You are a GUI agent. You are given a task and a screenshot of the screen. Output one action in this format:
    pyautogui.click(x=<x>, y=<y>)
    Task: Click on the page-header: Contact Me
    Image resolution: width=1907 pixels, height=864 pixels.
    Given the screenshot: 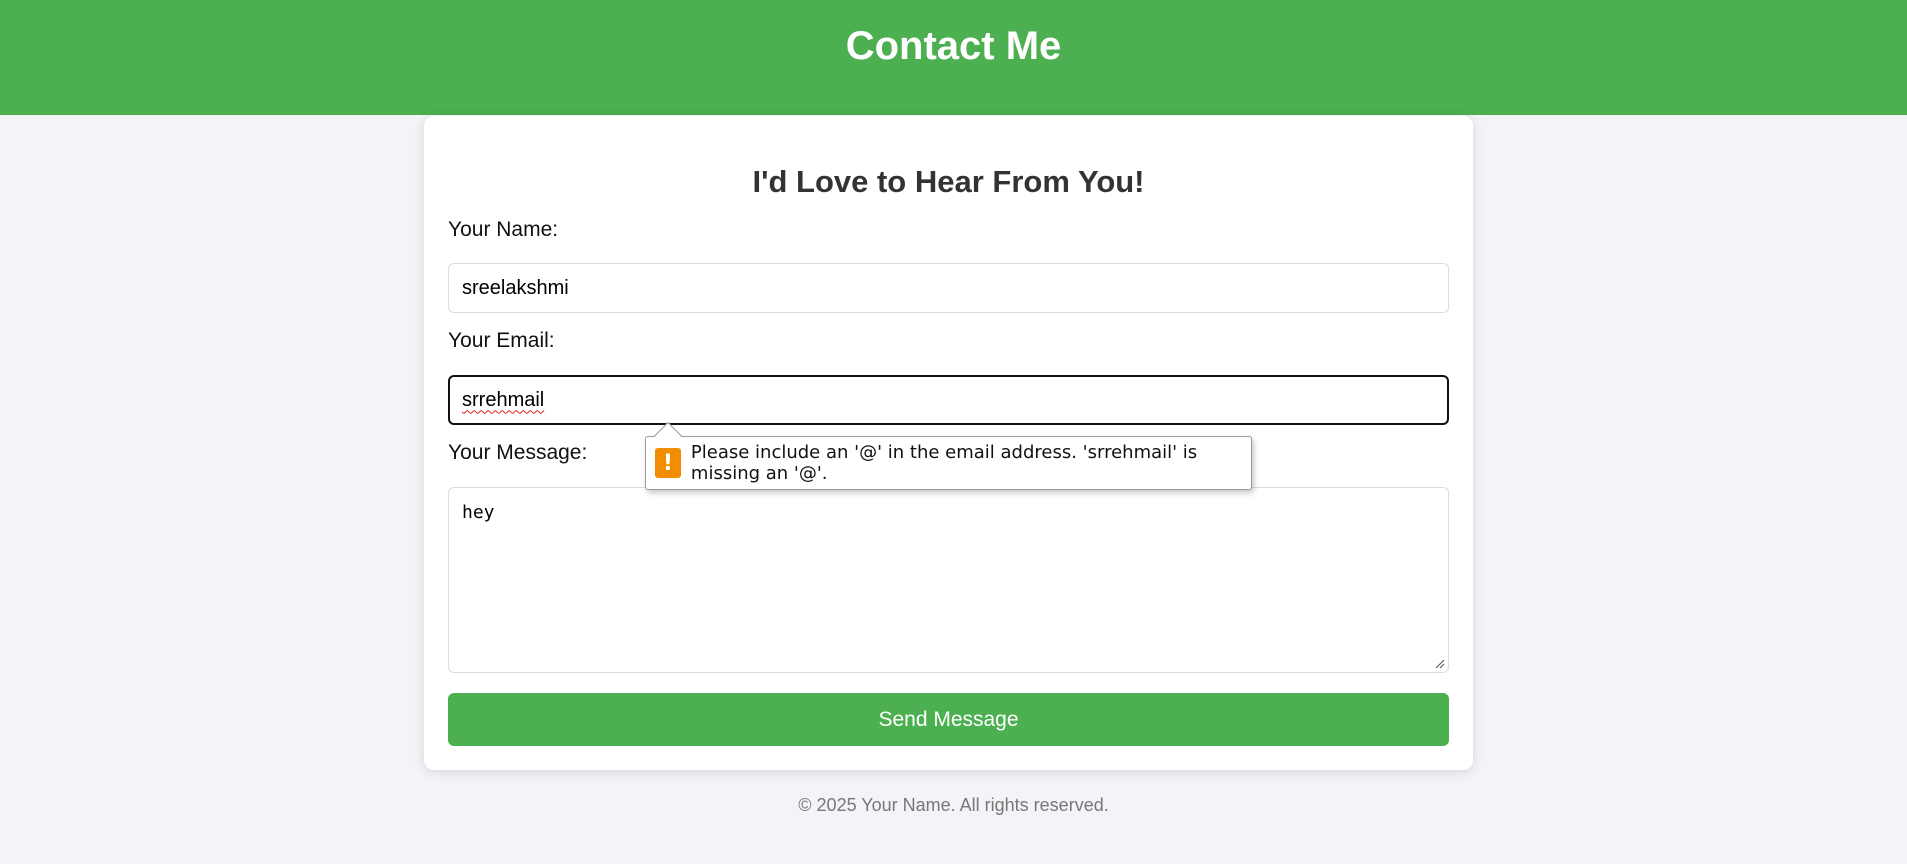 What is the action you would take?
    pyautogui.click(x=953, y=57)
    